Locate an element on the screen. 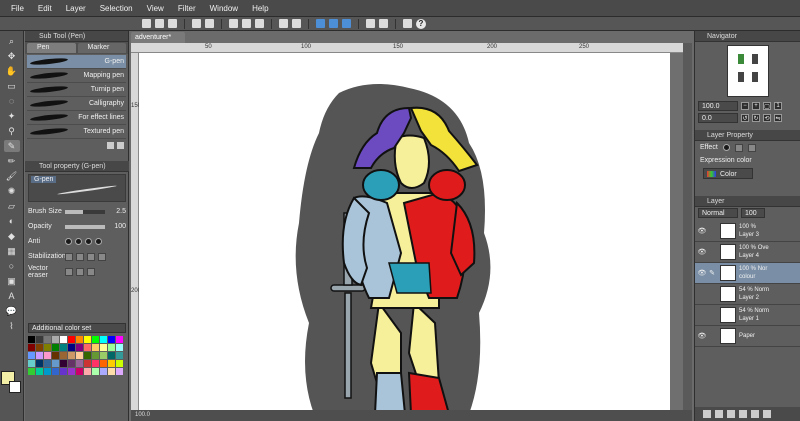  zoom-out-icon: − is located at coordinates (745, 106).